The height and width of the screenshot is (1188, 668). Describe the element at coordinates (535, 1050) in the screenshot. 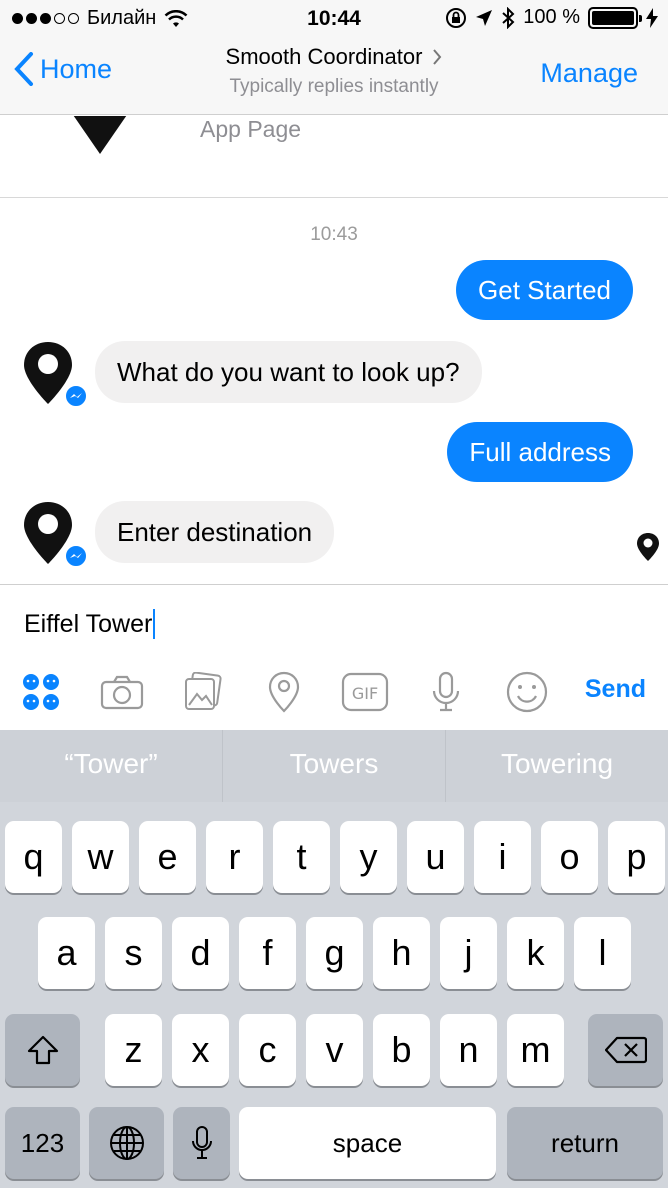

I see `key-m: m` at that location.